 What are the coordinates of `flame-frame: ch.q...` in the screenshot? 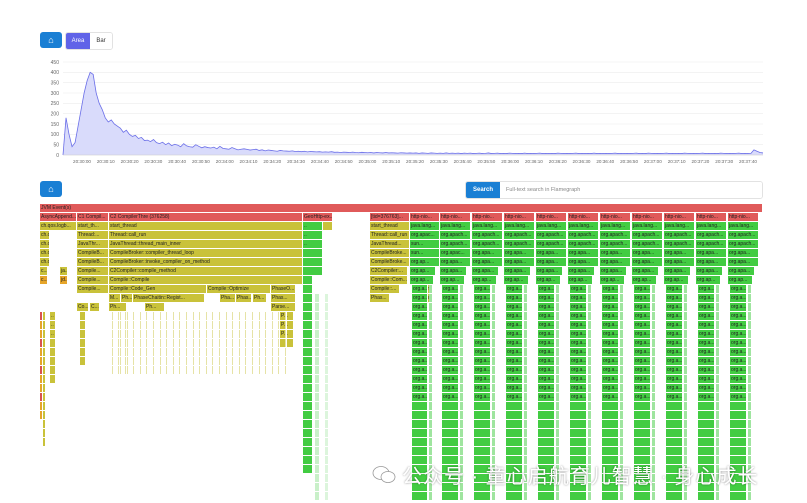 It's located at (45, 235).